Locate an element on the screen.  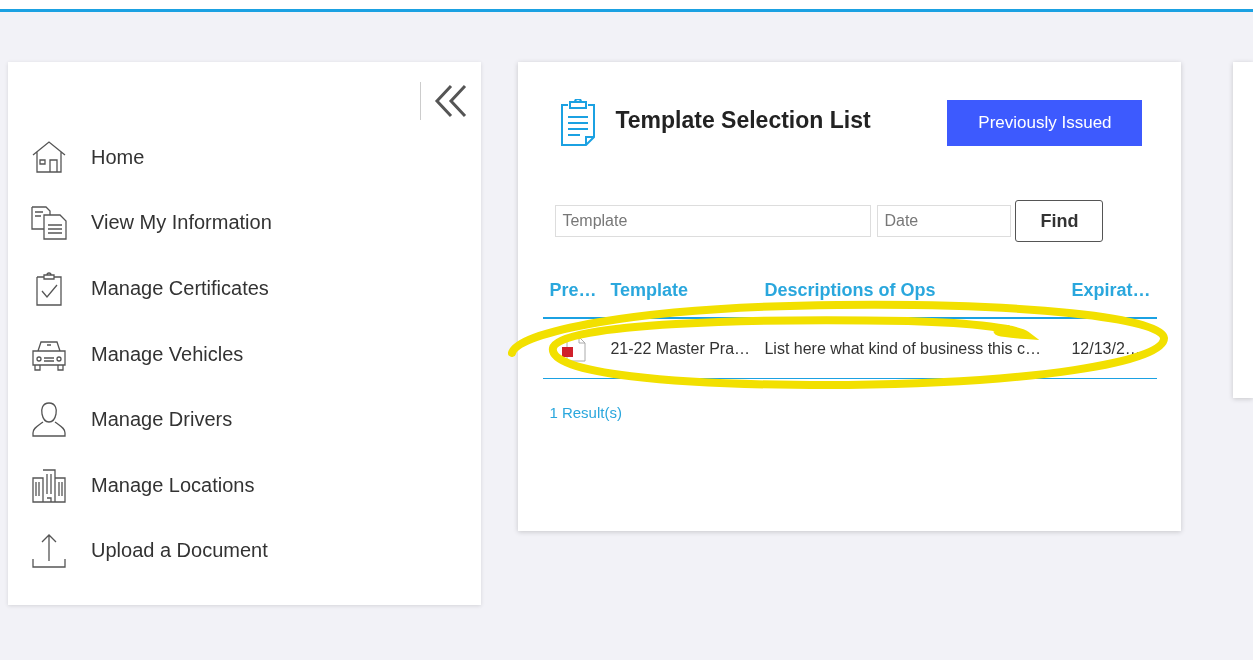
card-title: Template Selection List is located at coordinates (743, 120).